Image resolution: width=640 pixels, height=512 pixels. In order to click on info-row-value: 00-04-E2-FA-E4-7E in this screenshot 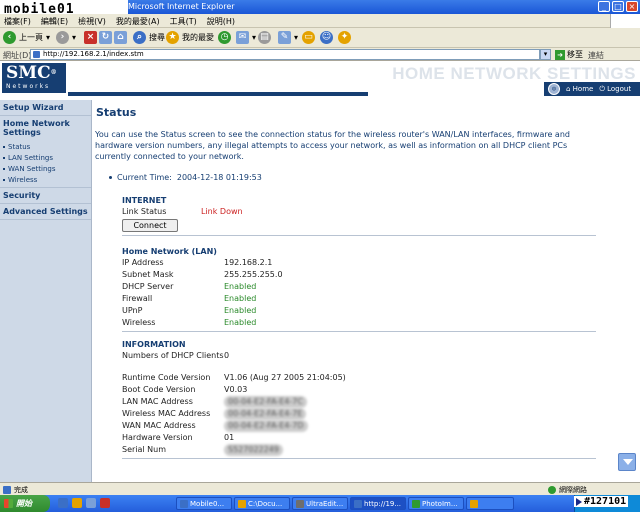, I will do `click(265, 414)`.